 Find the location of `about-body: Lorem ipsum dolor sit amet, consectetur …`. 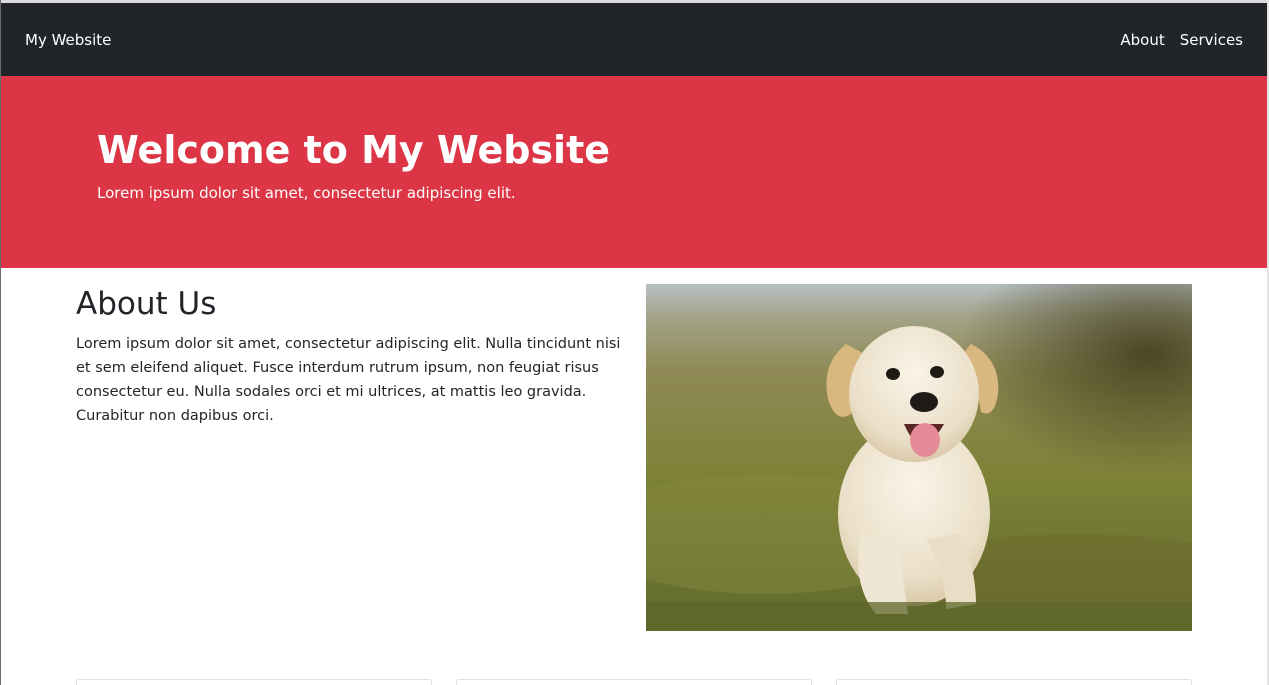

about-body: Lorem ipsum dolor sit amet, consectetur … is located at coordinates (348, 380).